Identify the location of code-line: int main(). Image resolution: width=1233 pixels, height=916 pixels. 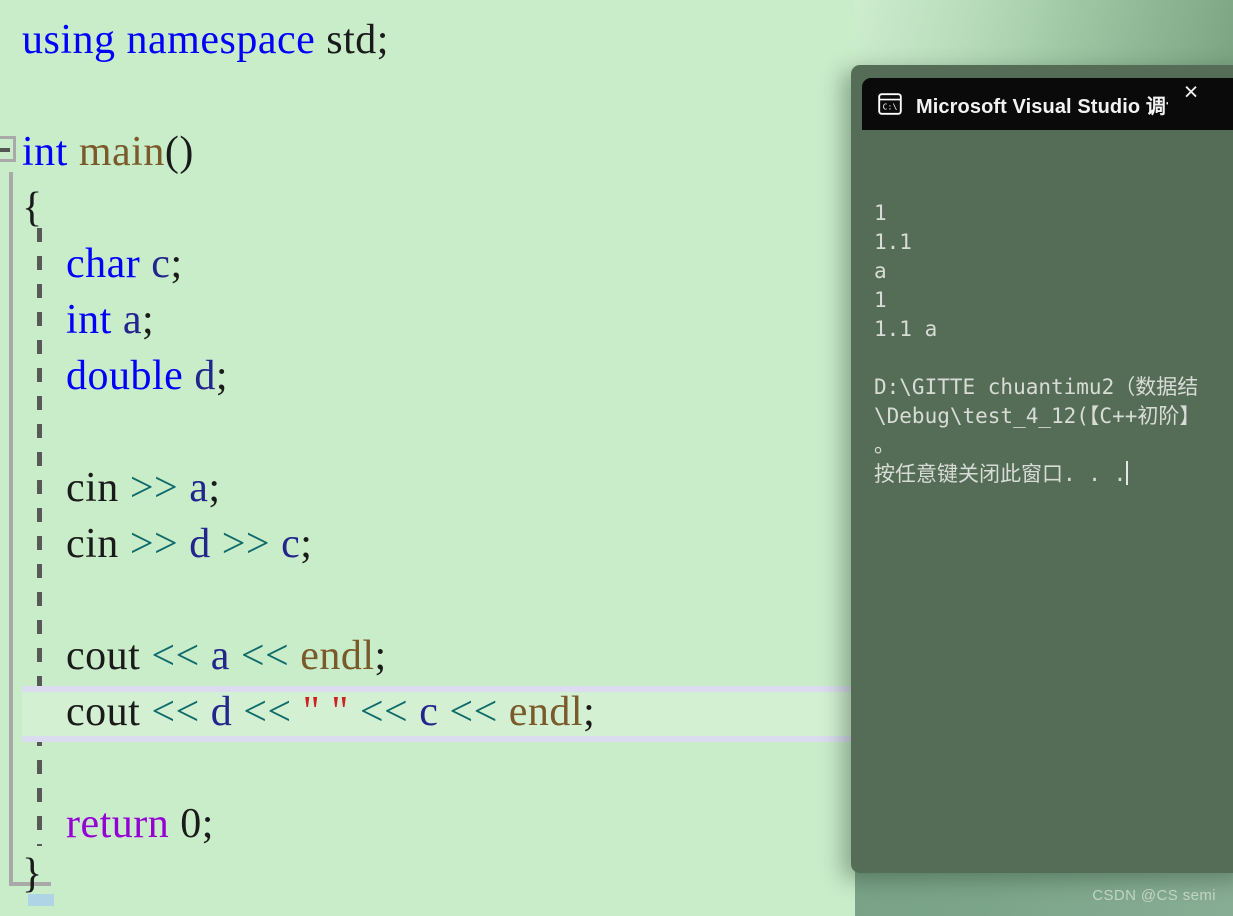
(97, 152).